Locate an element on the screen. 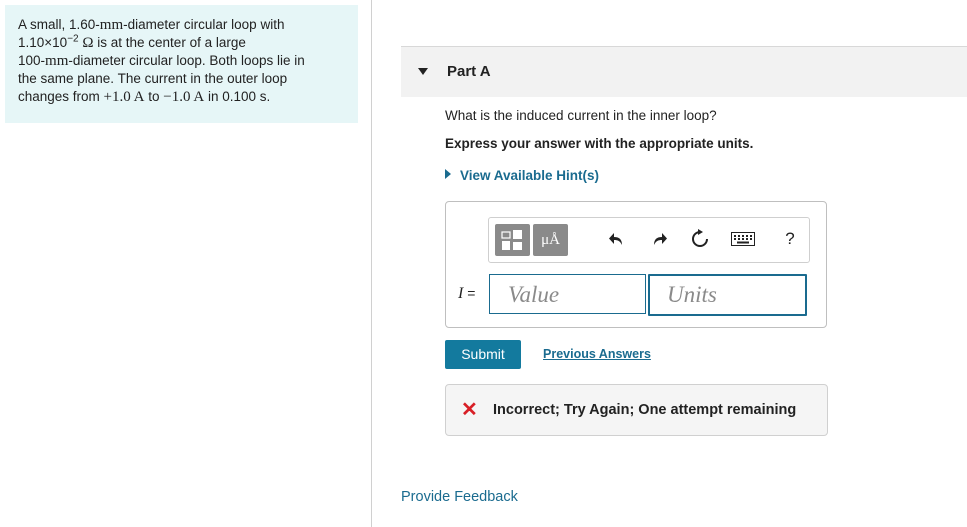  initial-current: +1.0 A is located at coordinates (124, 97).